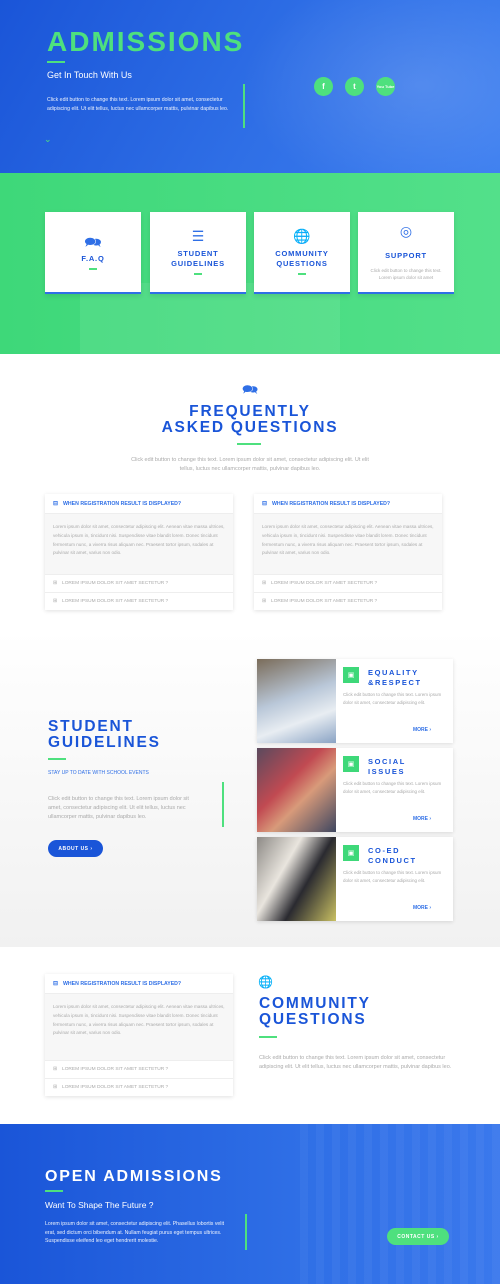 This screenshot has width=500, height=1284. What do you see at coordinates (93, 258) in the screenshot?
I see `card-label: F.A.Q` at bounding box center [93, 258].